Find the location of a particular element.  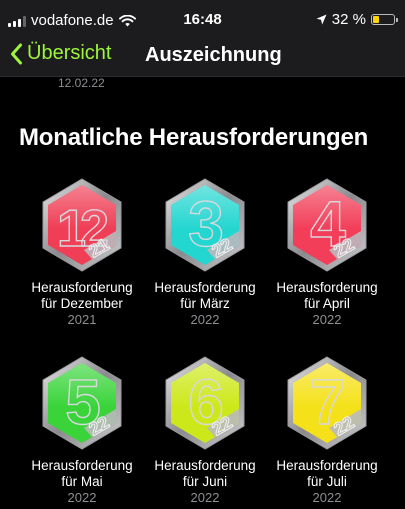

award-item: 3 22 Herausforderung für März 2022 is located at coordinates (205, 252).